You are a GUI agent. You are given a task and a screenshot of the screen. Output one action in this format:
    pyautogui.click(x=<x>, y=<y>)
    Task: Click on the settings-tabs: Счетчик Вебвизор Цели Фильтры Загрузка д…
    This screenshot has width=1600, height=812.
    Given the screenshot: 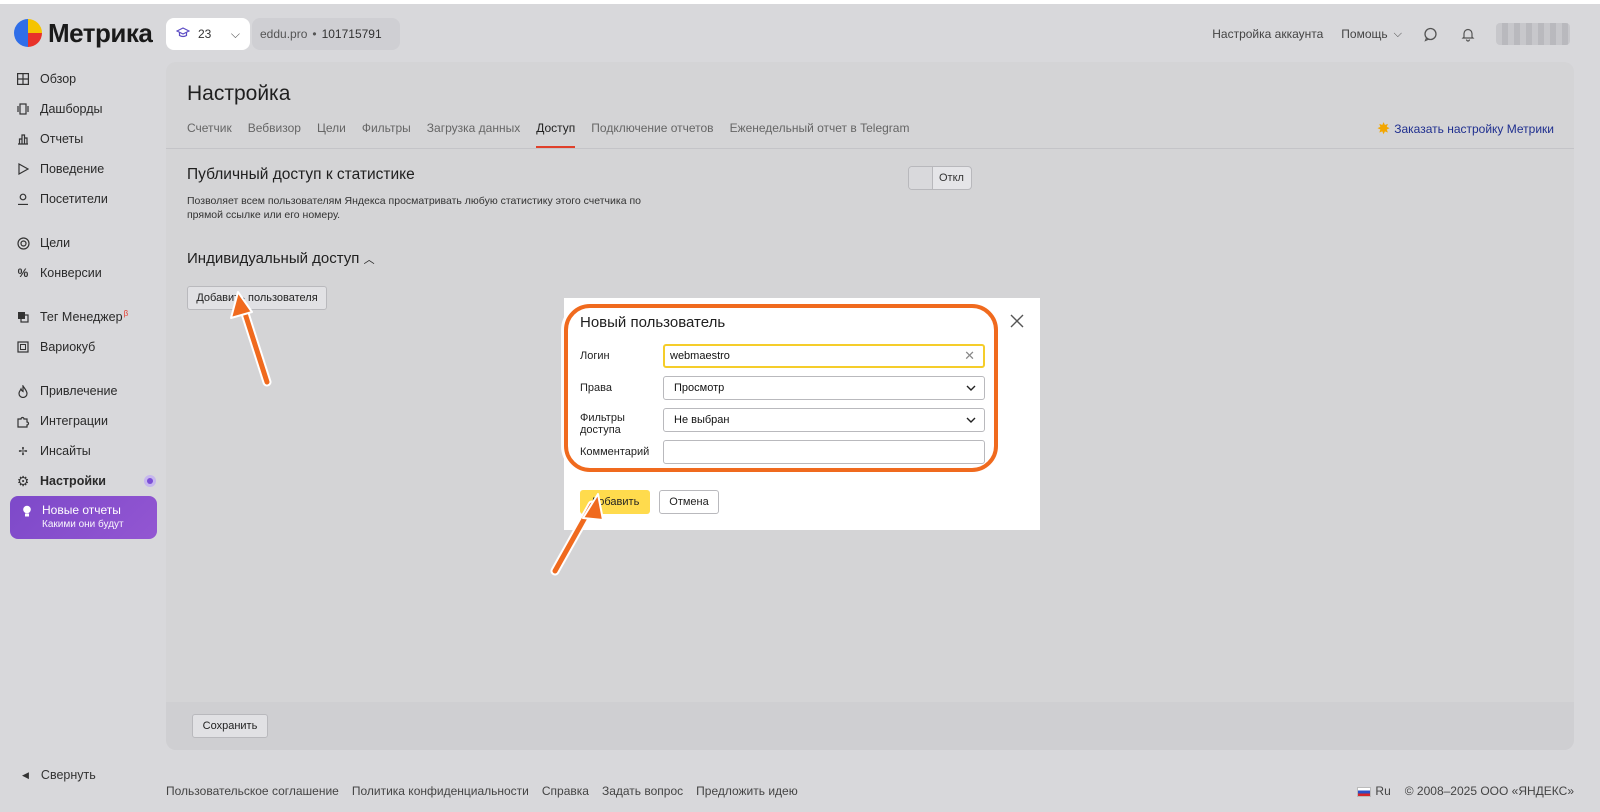 What is the action you would take?
    pyautogui.click(x=548, y=133)
    